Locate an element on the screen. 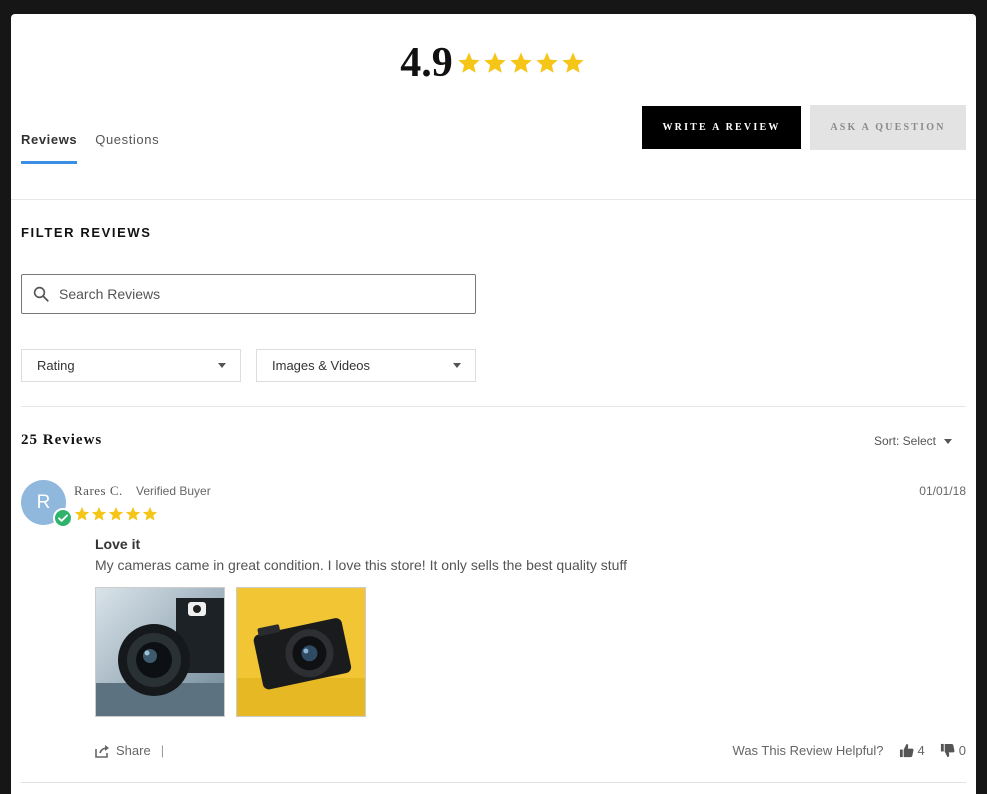 This screenshot has height=794, width=987. share-icon is located at coordinates (102, 751).